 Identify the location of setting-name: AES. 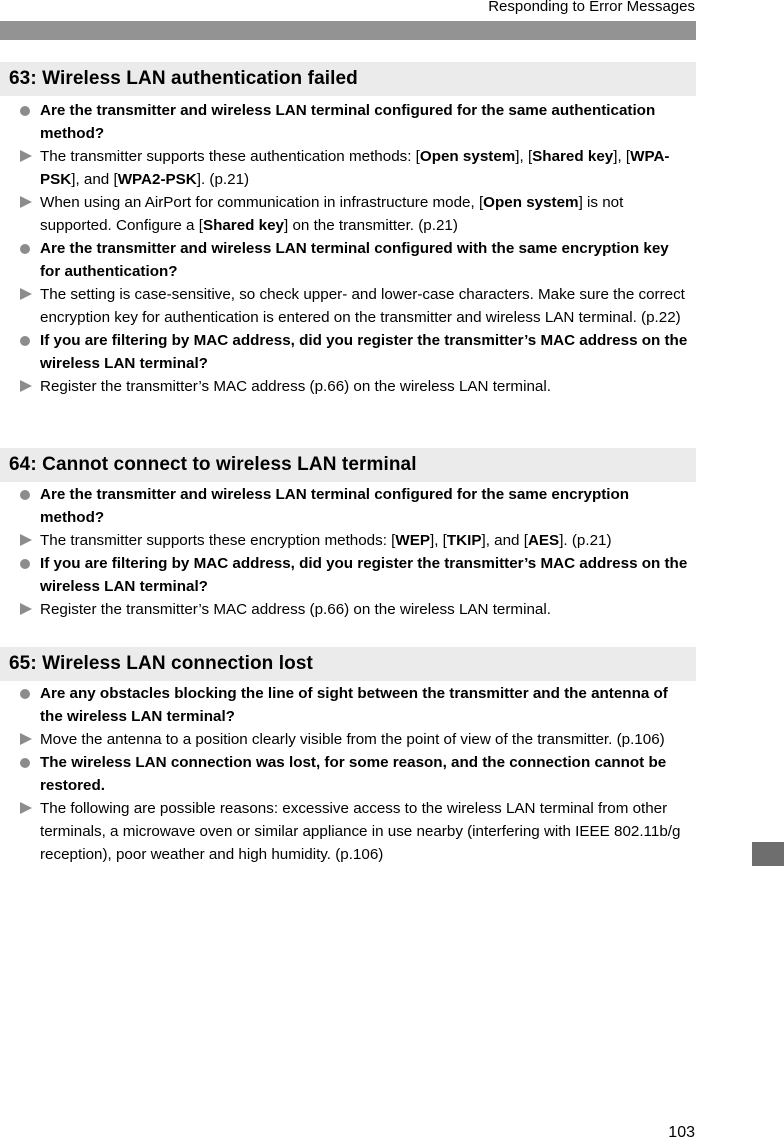
(543, 540).